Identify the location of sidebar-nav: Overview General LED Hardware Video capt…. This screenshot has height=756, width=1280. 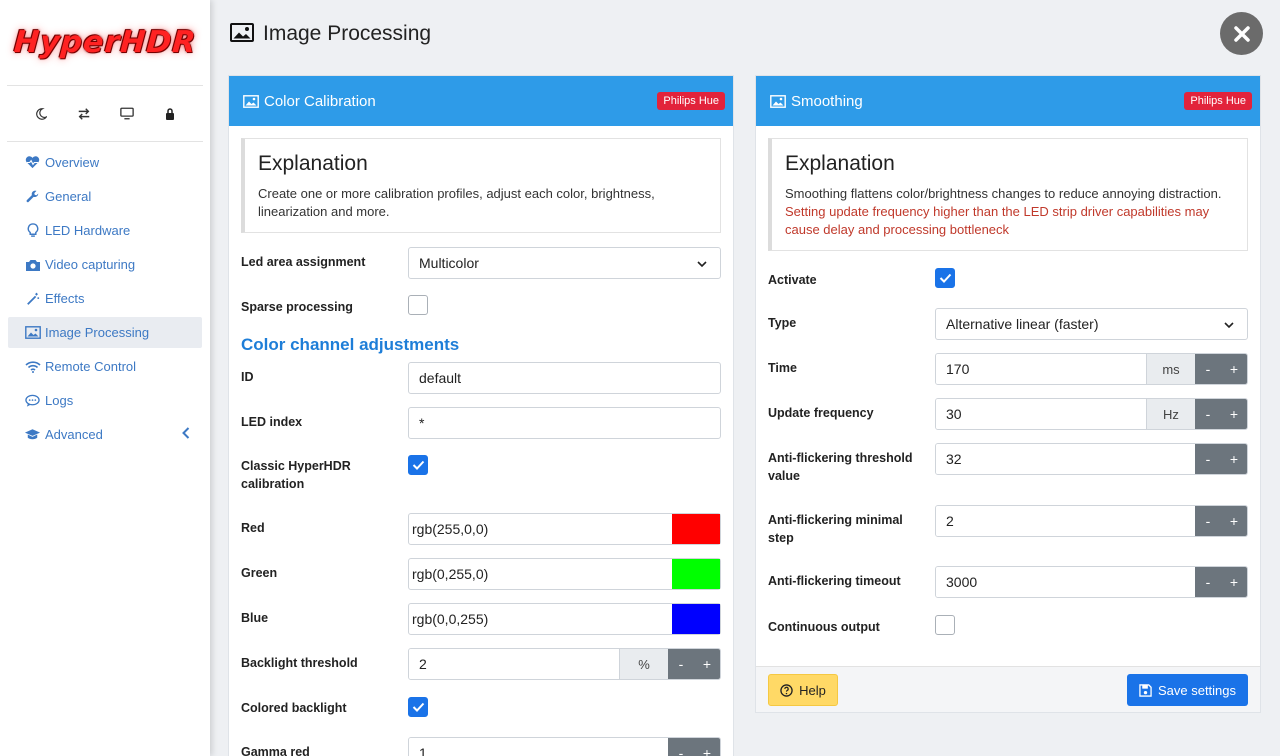
(105, 296).